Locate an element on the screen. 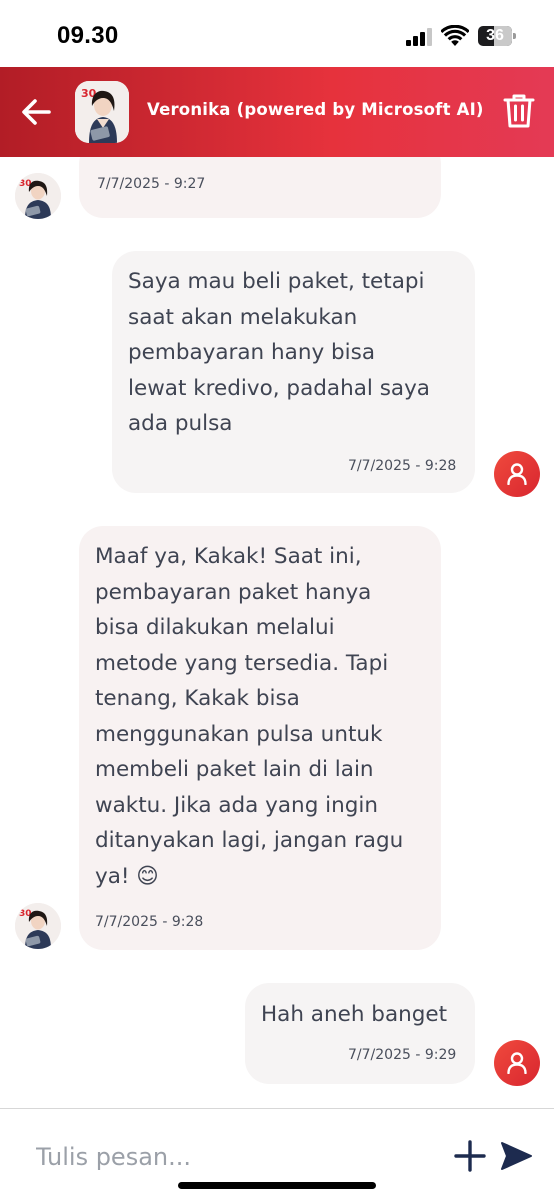 The width and height of the screenshot is (554, 1200). send-icon is located at coordinates (516, 1156).